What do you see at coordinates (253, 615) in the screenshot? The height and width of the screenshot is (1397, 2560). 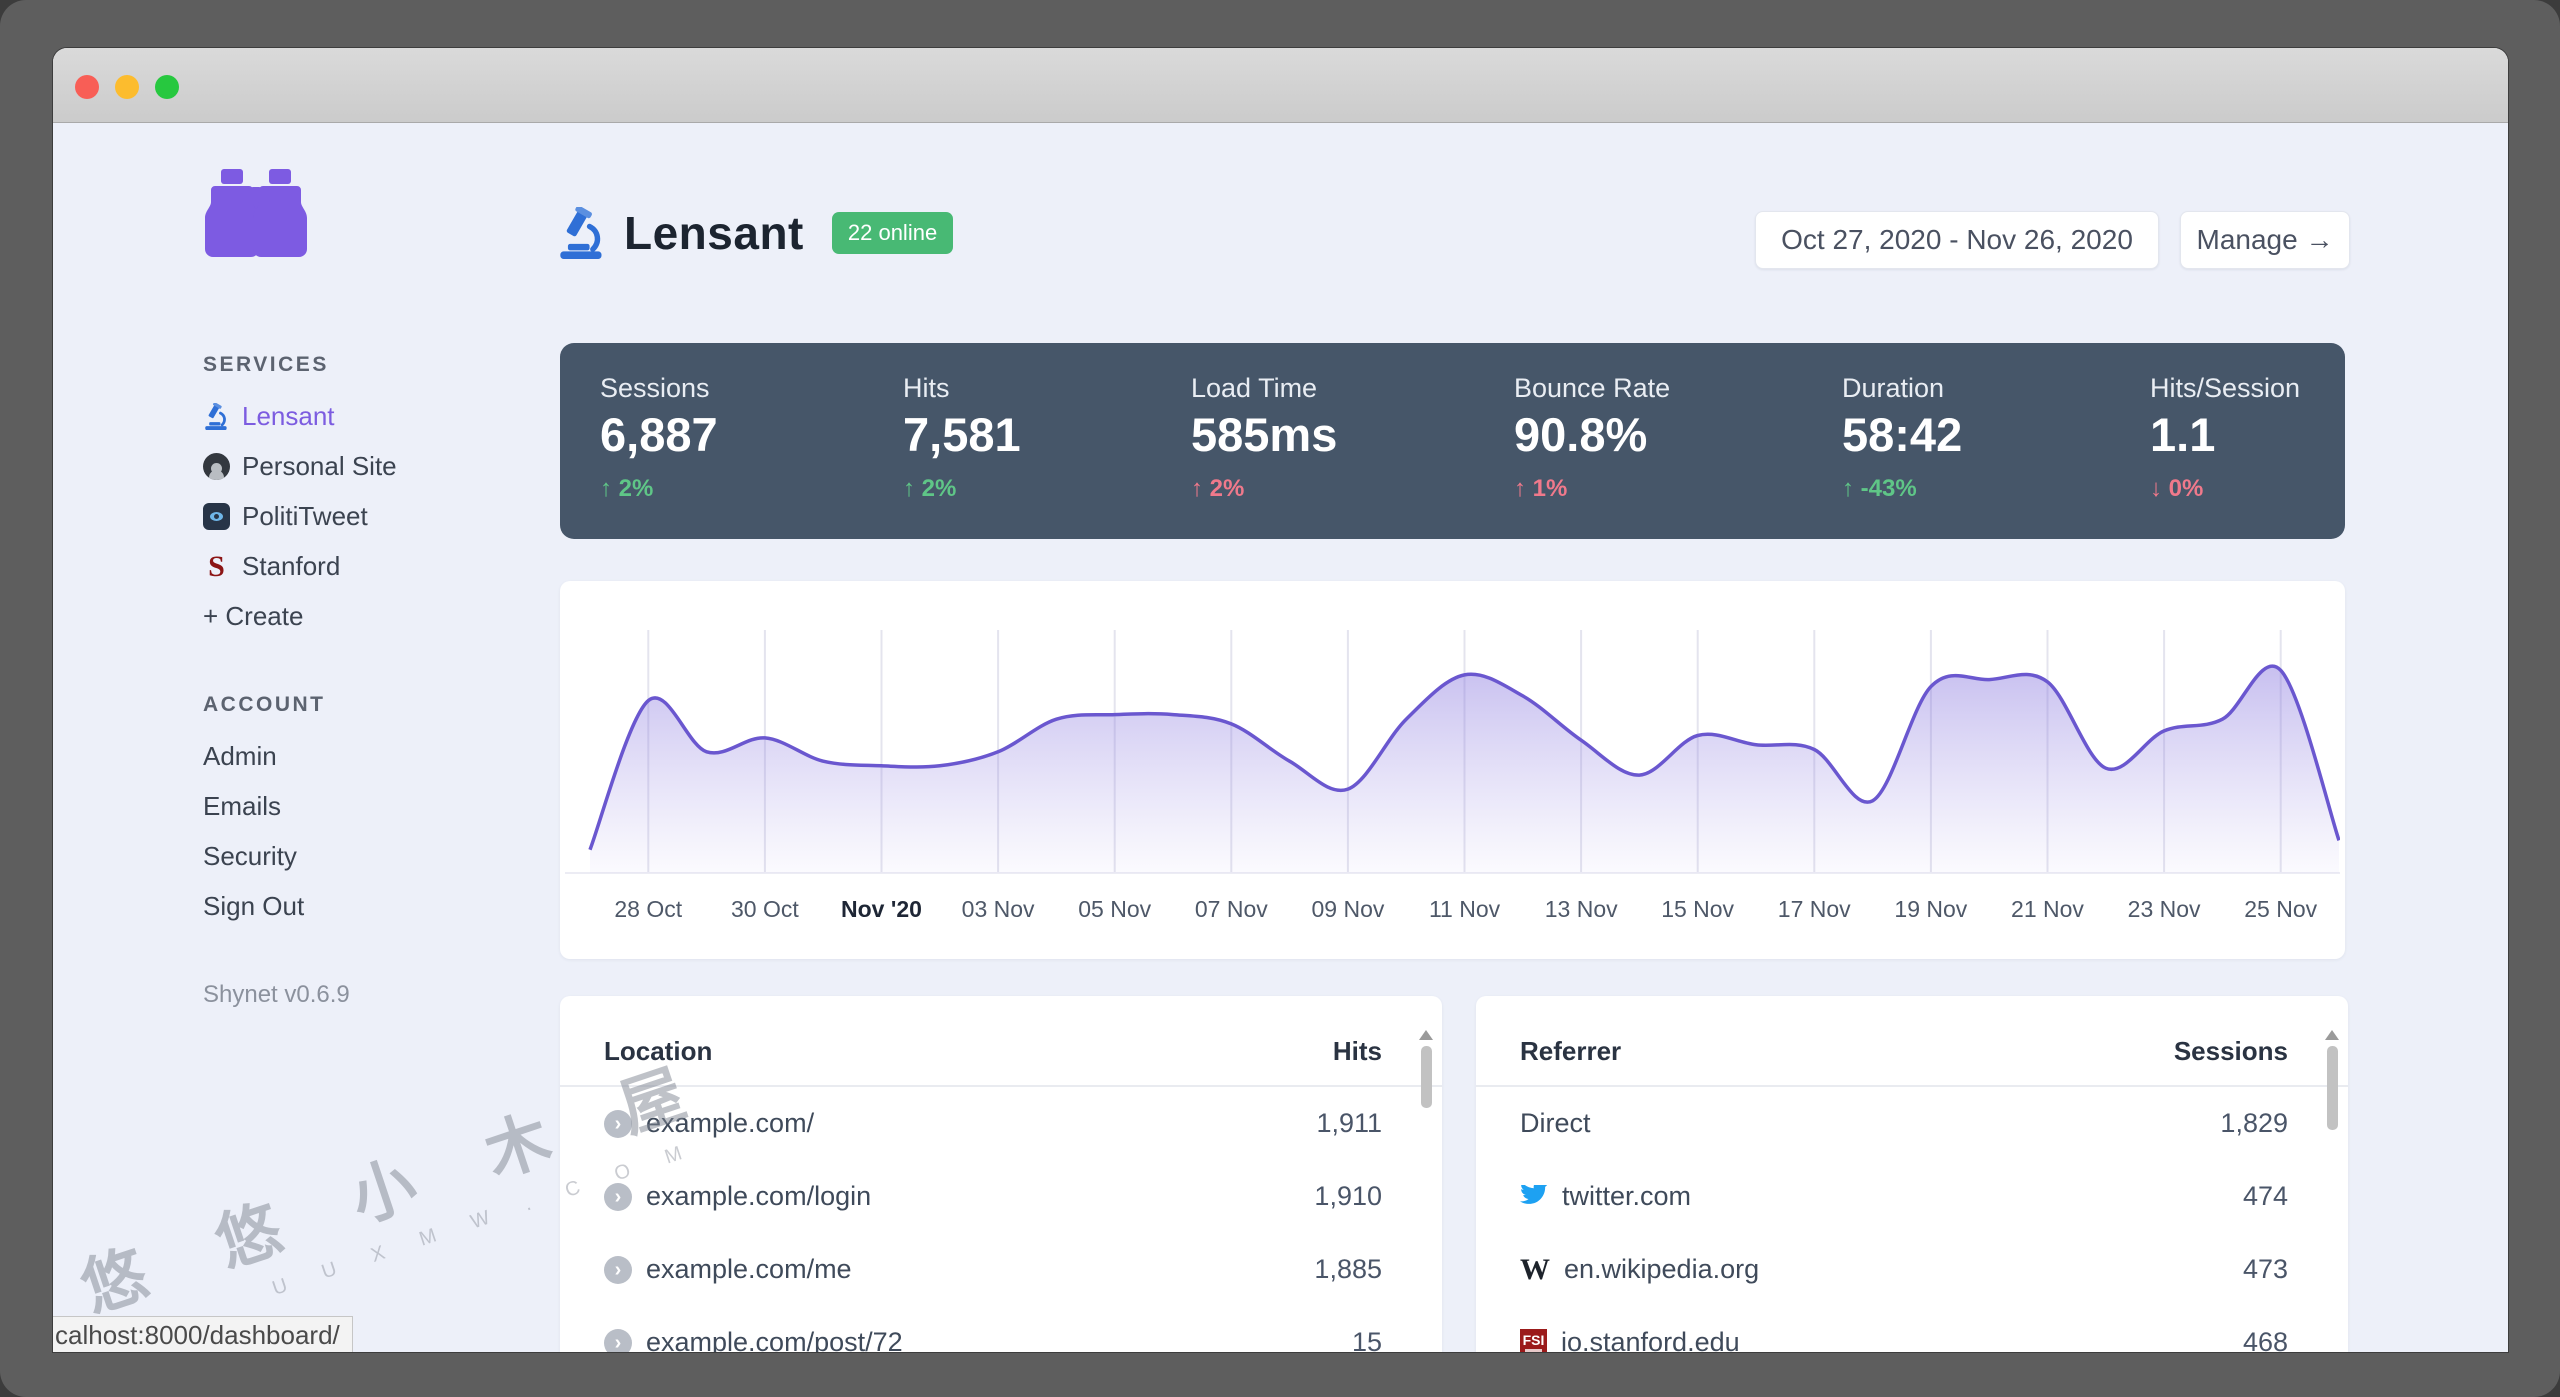 I see `sidebar-item-label: + Create` at bounding box center [253, 615].